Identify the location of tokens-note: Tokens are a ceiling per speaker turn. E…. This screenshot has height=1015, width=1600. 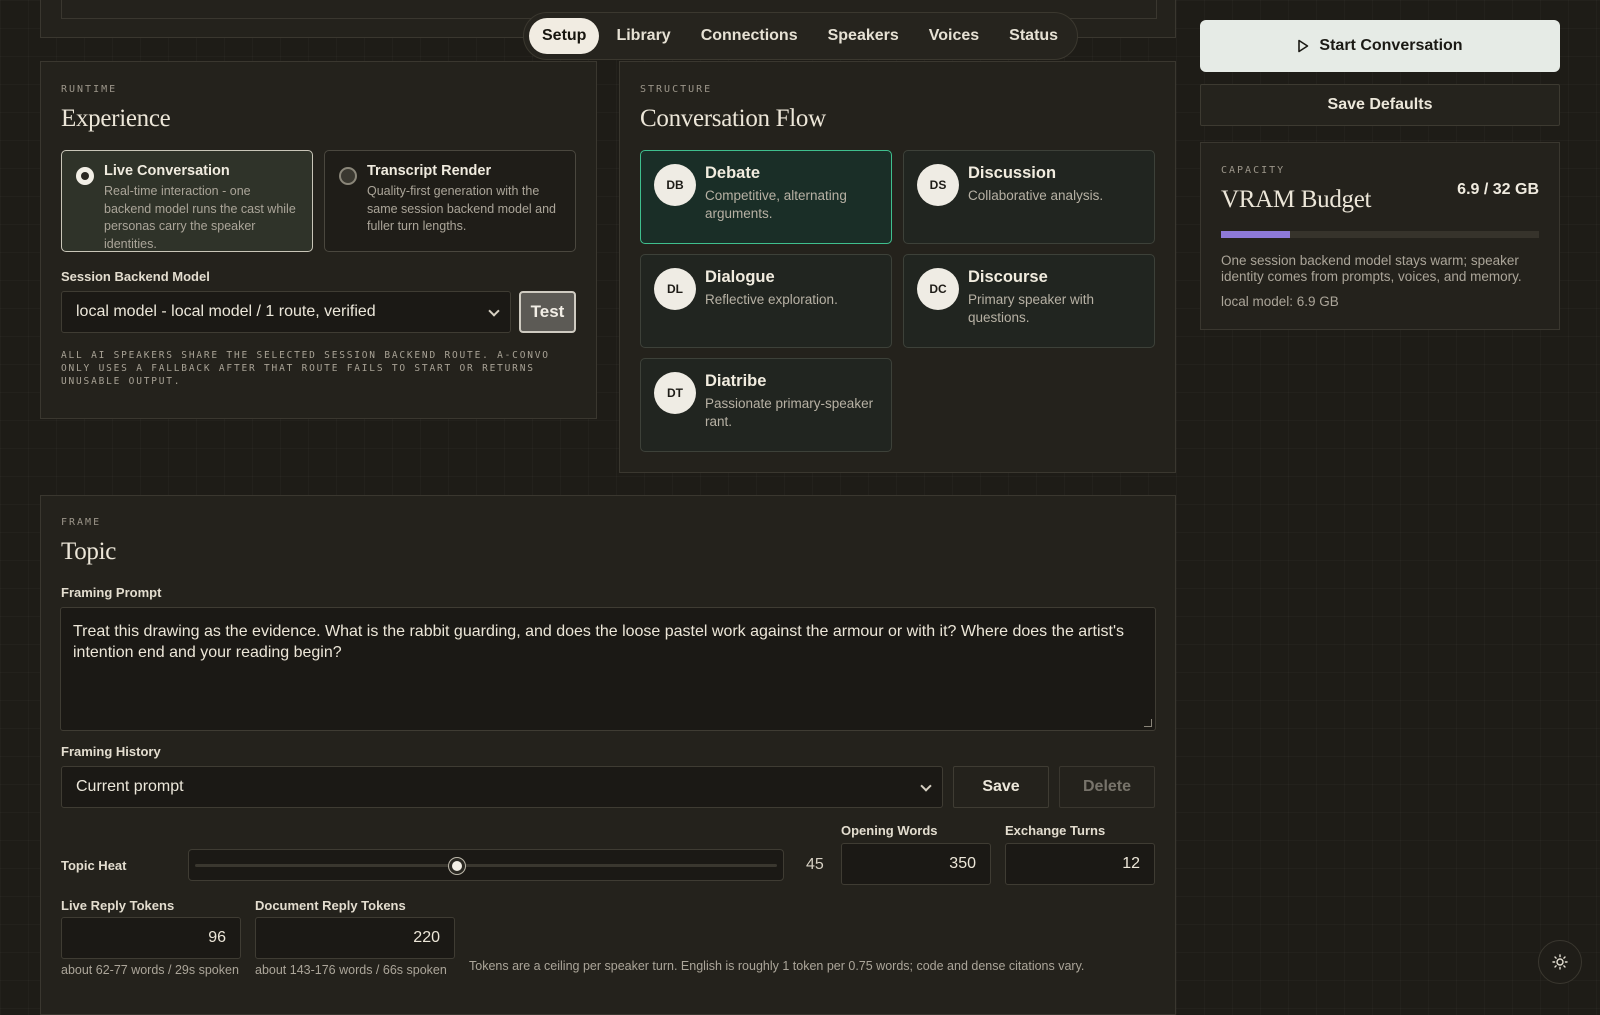
(777, 966).